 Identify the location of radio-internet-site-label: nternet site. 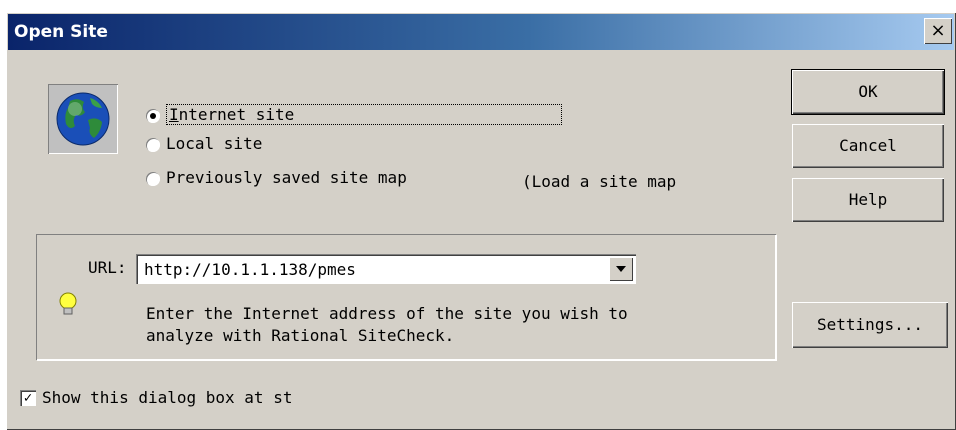
(236, 114).